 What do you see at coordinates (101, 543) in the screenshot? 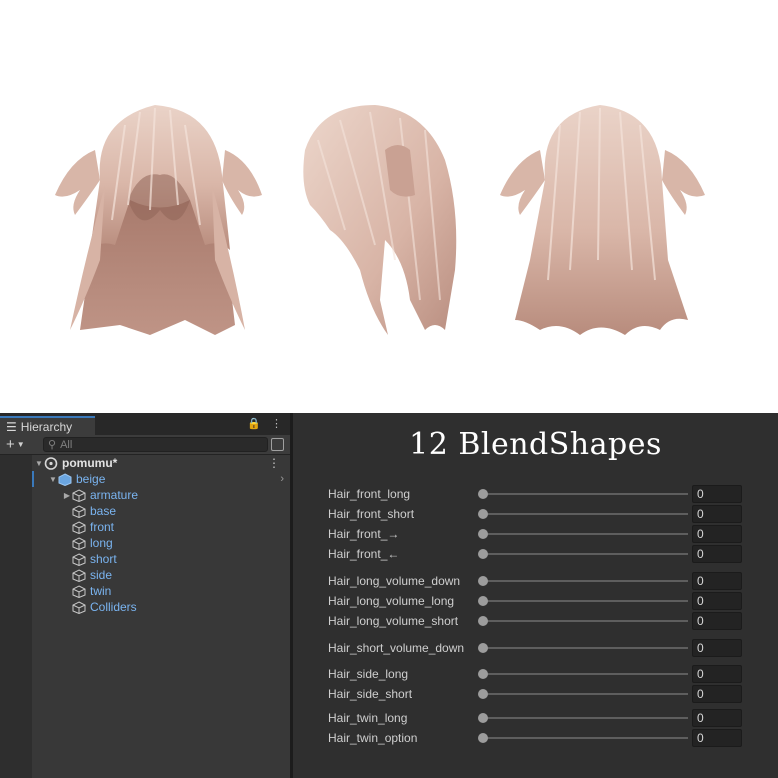
I see `hierarchy-item-label: long` at bounding box center [101, 543].